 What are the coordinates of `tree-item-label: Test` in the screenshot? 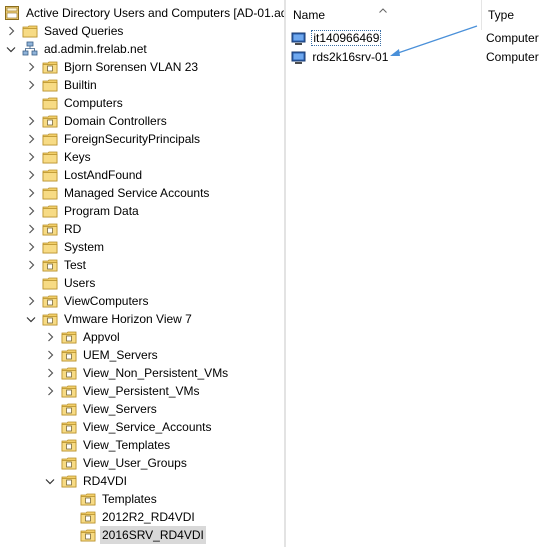 It's located at (75, 265).